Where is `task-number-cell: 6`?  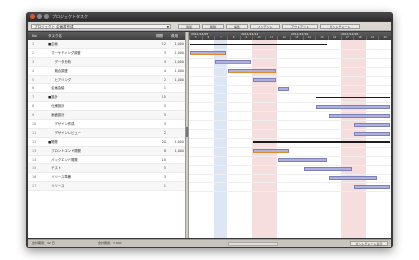 task-number-cell: 6 is located at coordinates (33, 88).